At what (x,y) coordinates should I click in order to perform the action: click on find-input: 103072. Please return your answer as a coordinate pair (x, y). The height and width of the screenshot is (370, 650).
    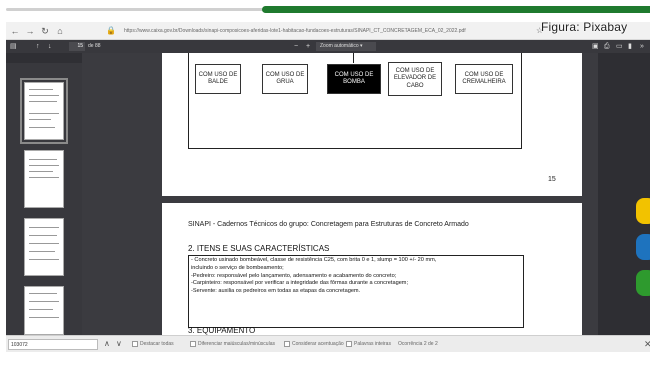
    Looking at the image, I should click on (53, 344).